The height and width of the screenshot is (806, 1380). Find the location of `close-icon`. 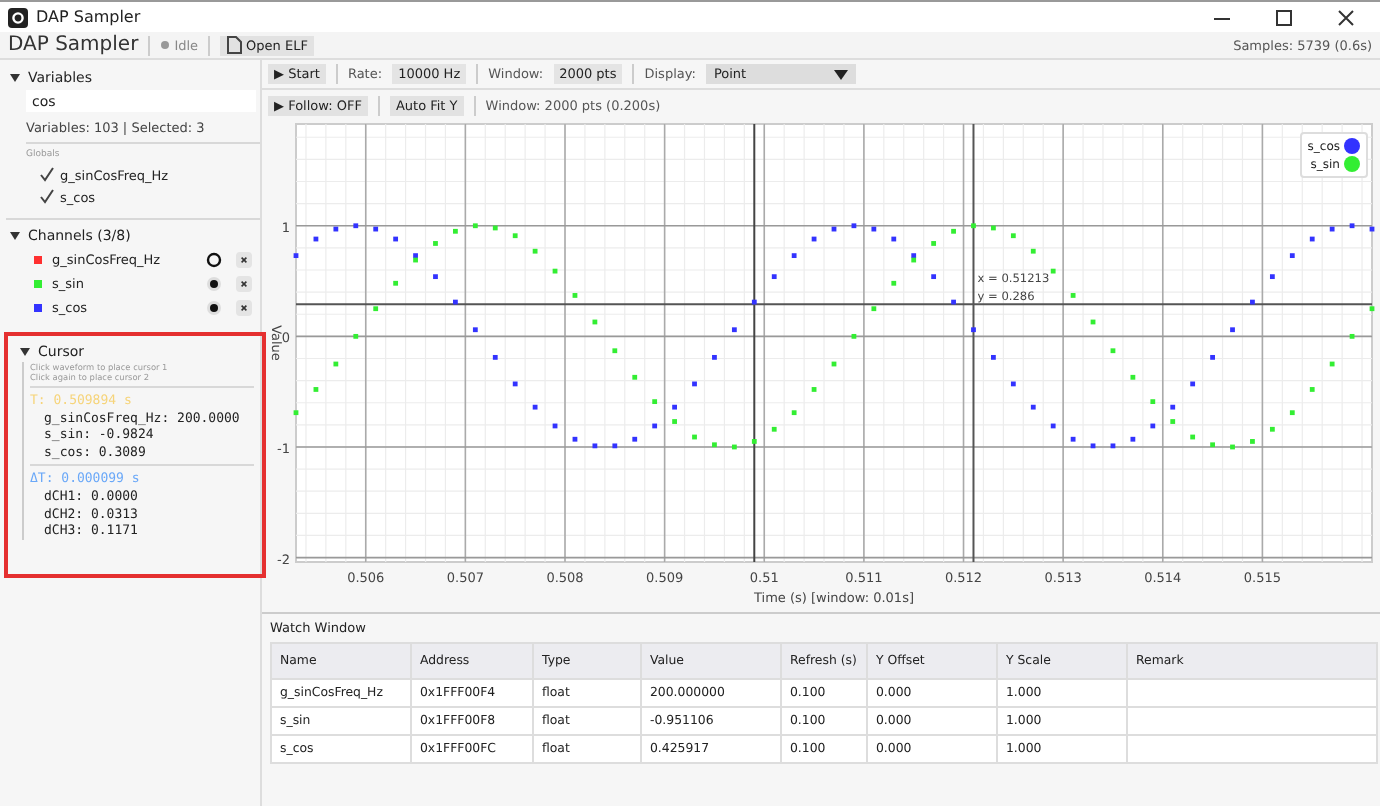

close-icon is located at coordinates (1346, 17).